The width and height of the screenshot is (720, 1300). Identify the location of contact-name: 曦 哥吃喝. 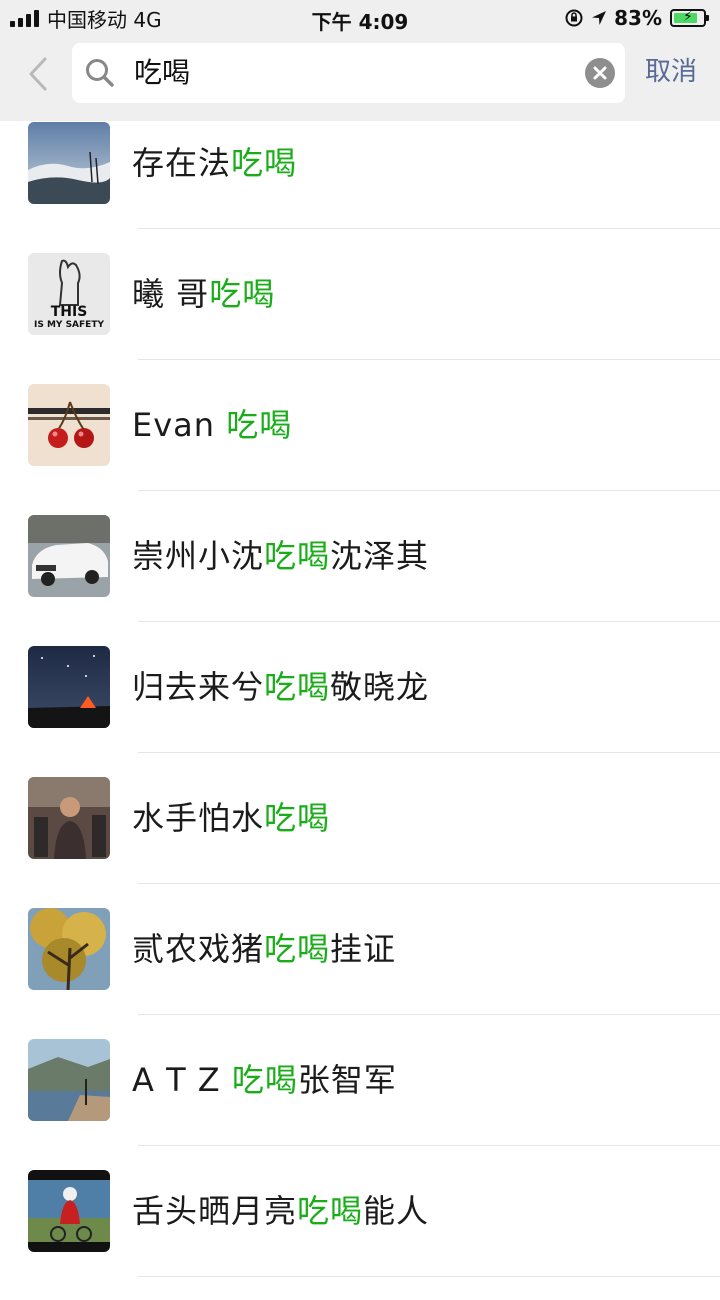
(203, 294).